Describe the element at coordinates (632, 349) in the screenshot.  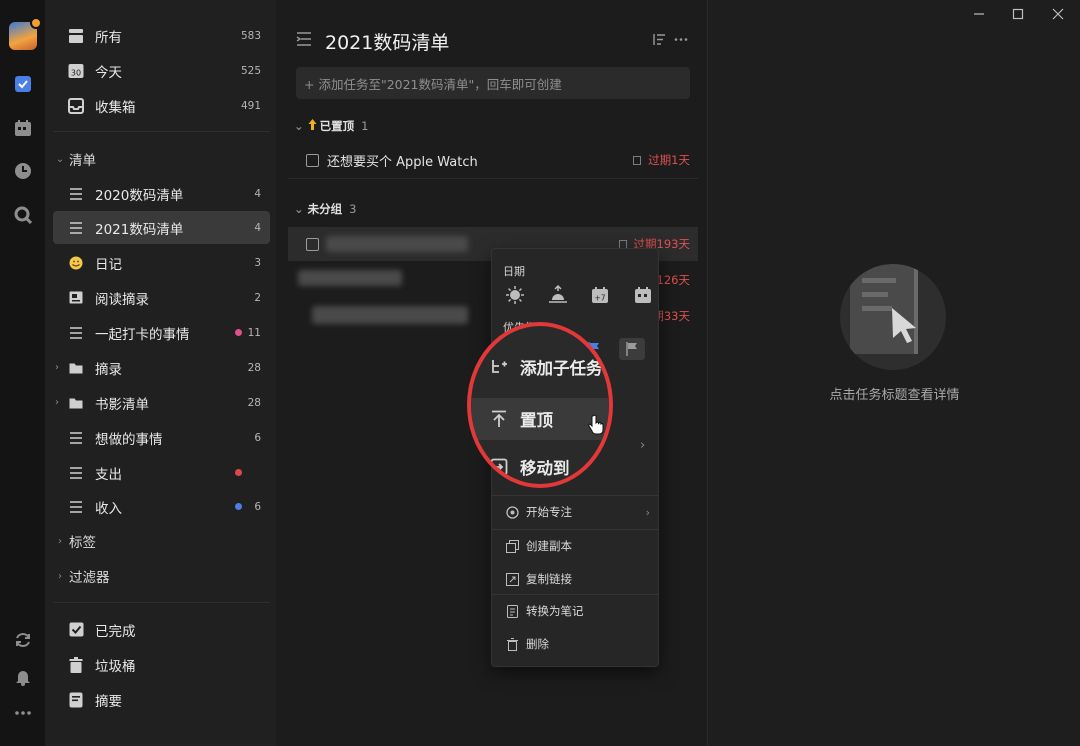
I see `flag-none-icon` at that location.